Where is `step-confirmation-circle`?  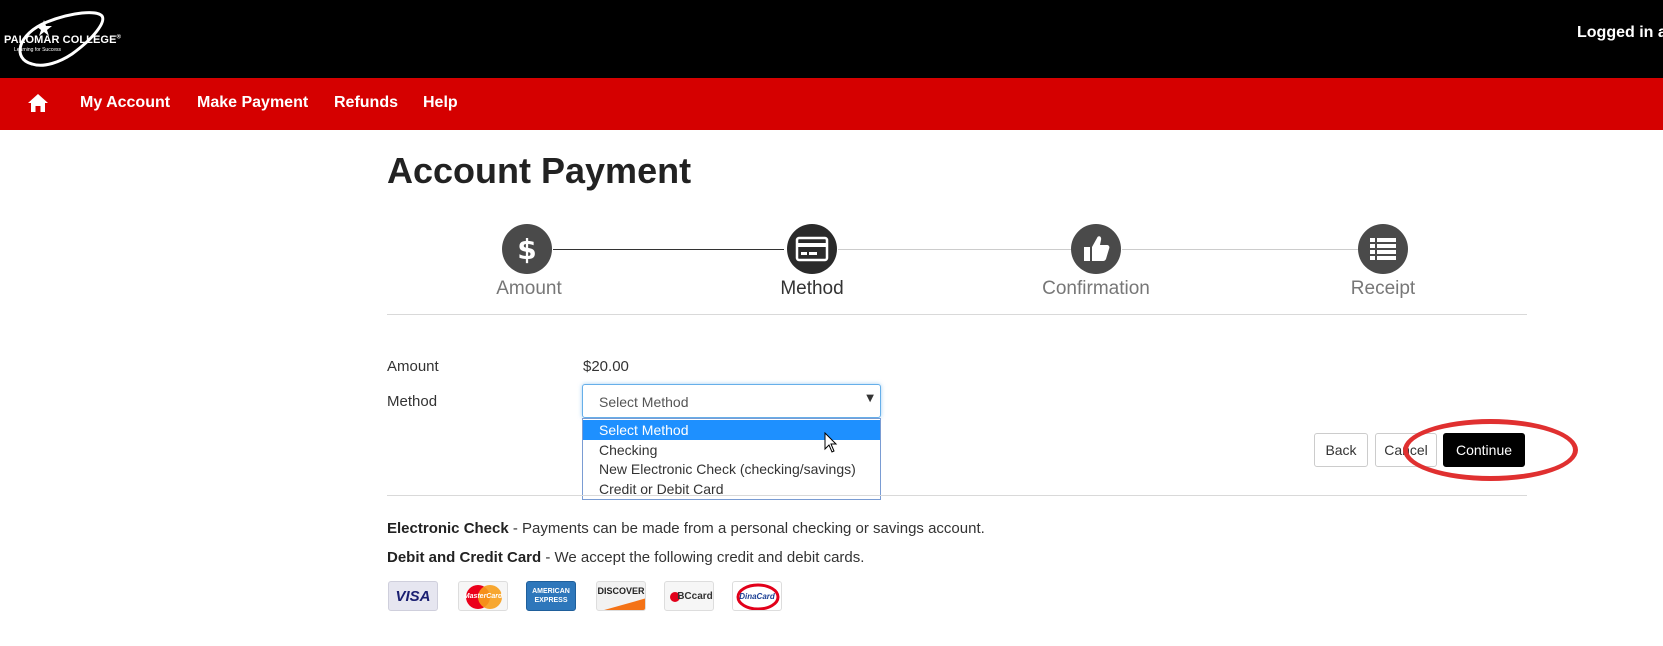
step-confirmation-circle is located at coordinates (1096, 249).